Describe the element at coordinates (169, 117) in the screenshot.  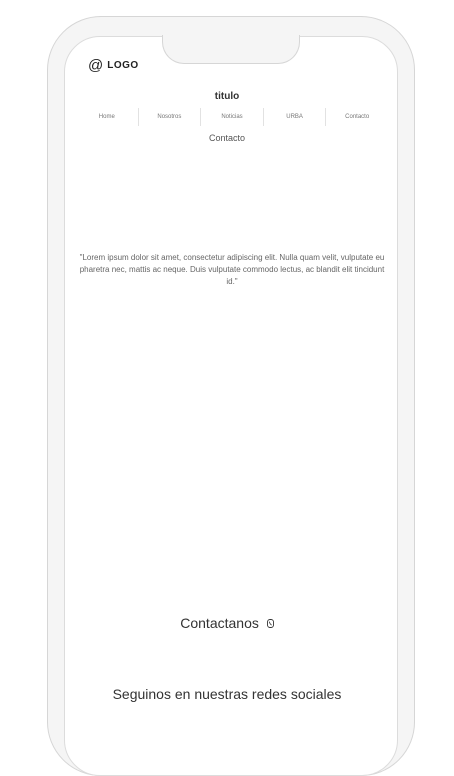
I see `nav-item-nosotros: Nosotros` at that location.